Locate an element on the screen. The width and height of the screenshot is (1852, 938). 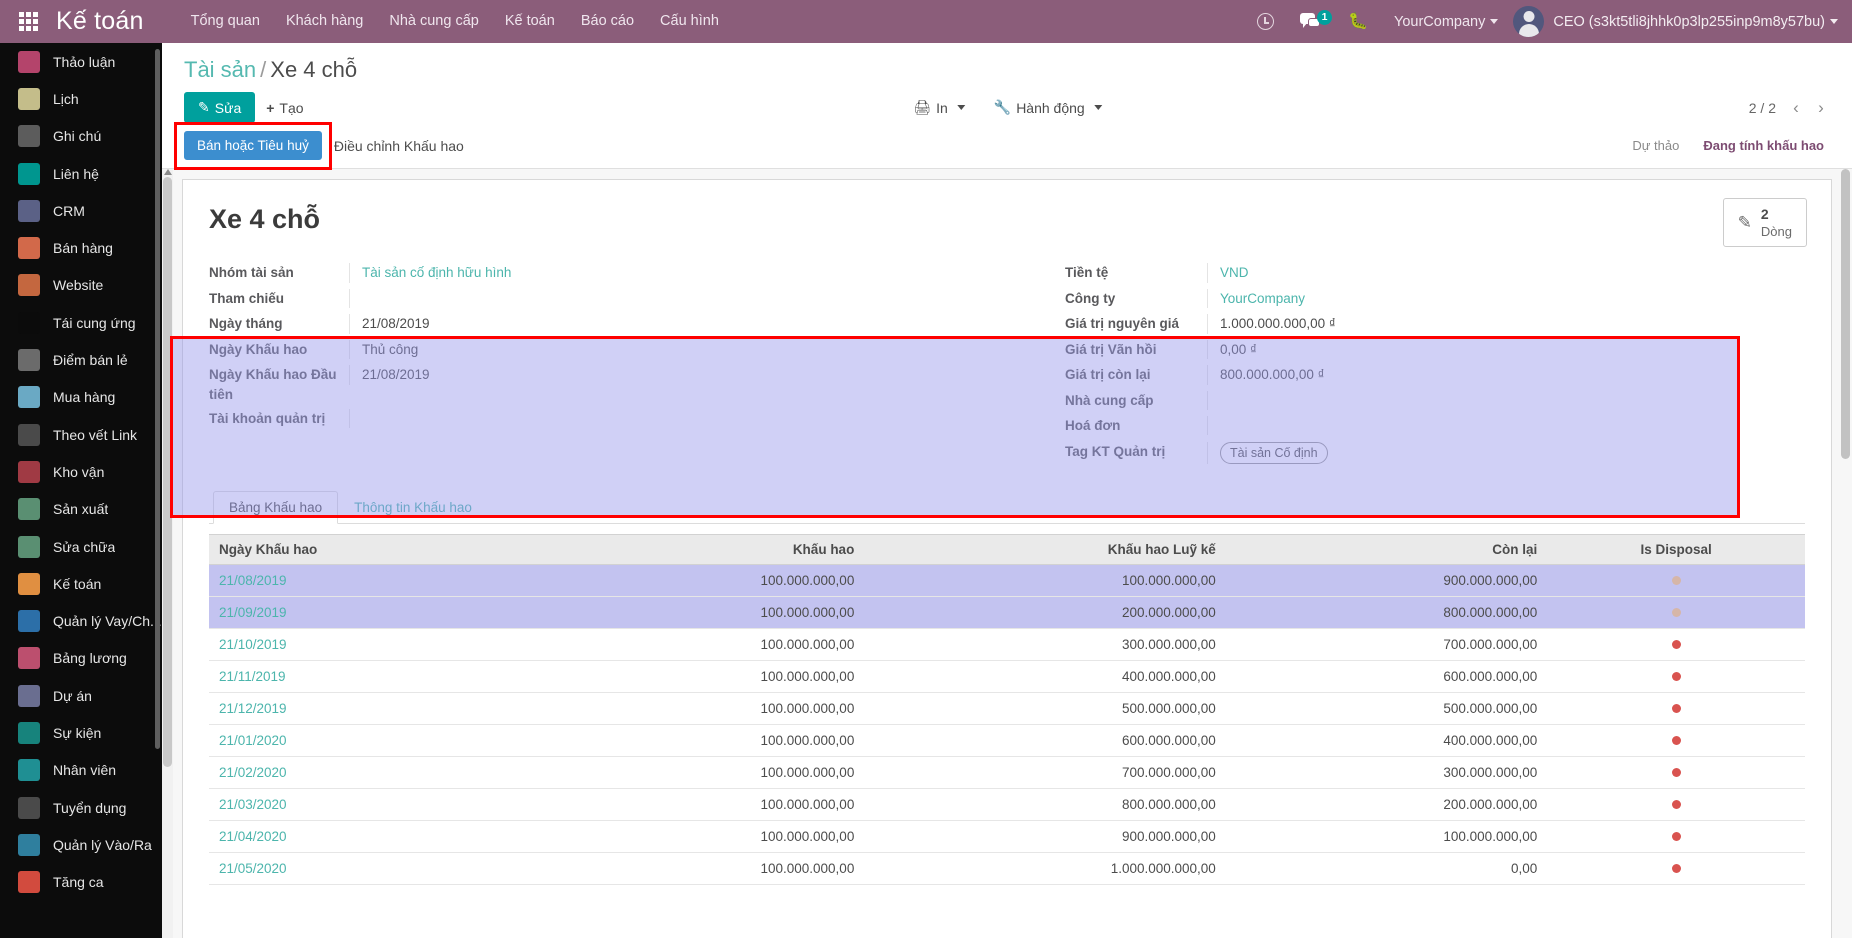
sidebar-item-6: Website is located at coordinates (81, 285).